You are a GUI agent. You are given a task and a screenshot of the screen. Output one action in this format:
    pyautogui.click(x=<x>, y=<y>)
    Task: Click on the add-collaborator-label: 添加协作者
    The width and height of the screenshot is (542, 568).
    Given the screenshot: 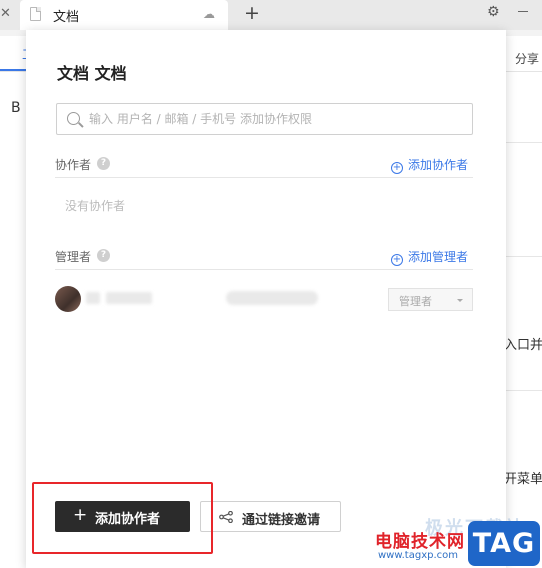 What is the action you would take?
    pyautogui.click(x=438, y=165)
    